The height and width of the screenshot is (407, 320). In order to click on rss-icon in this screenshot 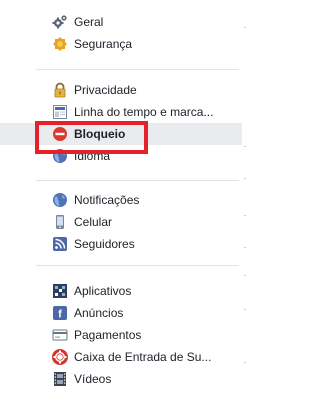, I will do `click(60, 244)`.